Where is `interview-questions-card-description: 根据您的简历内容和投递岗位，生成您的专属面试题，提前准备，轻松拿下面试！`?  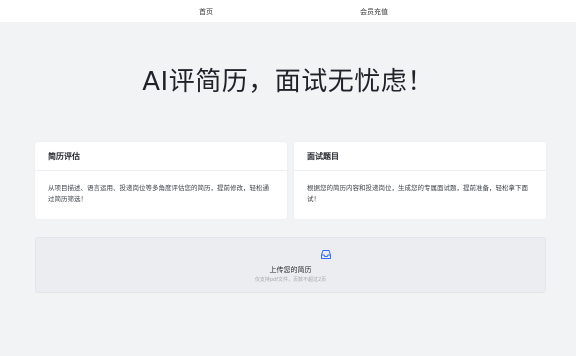 interview-questions-card-description: 根据您的简历内容和投递岗位，生成您的专属面试题，提前准备，轻松拿下面试！ is located at coordinates (417, 193).